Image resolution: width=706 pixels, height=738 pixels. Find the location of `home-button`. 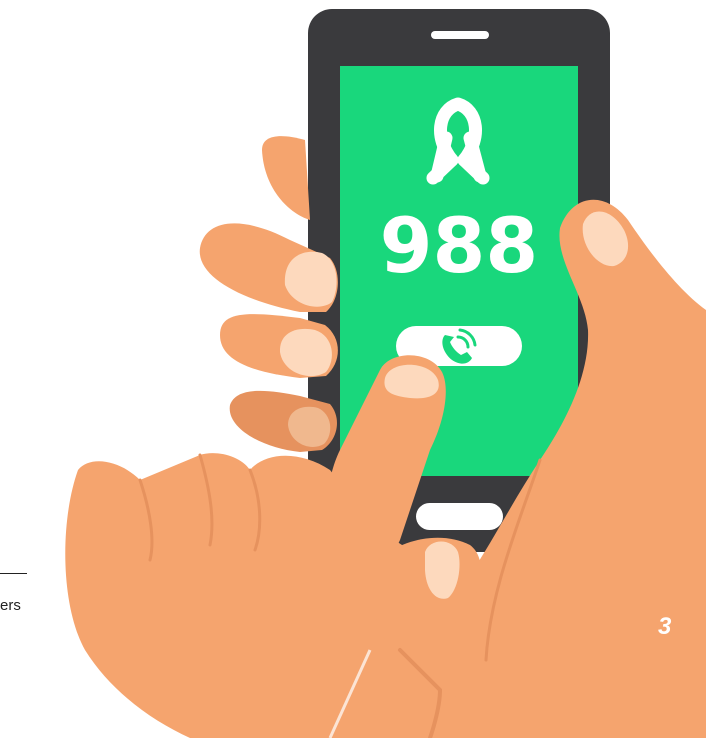

home-button is located at coordinates (459, 516).